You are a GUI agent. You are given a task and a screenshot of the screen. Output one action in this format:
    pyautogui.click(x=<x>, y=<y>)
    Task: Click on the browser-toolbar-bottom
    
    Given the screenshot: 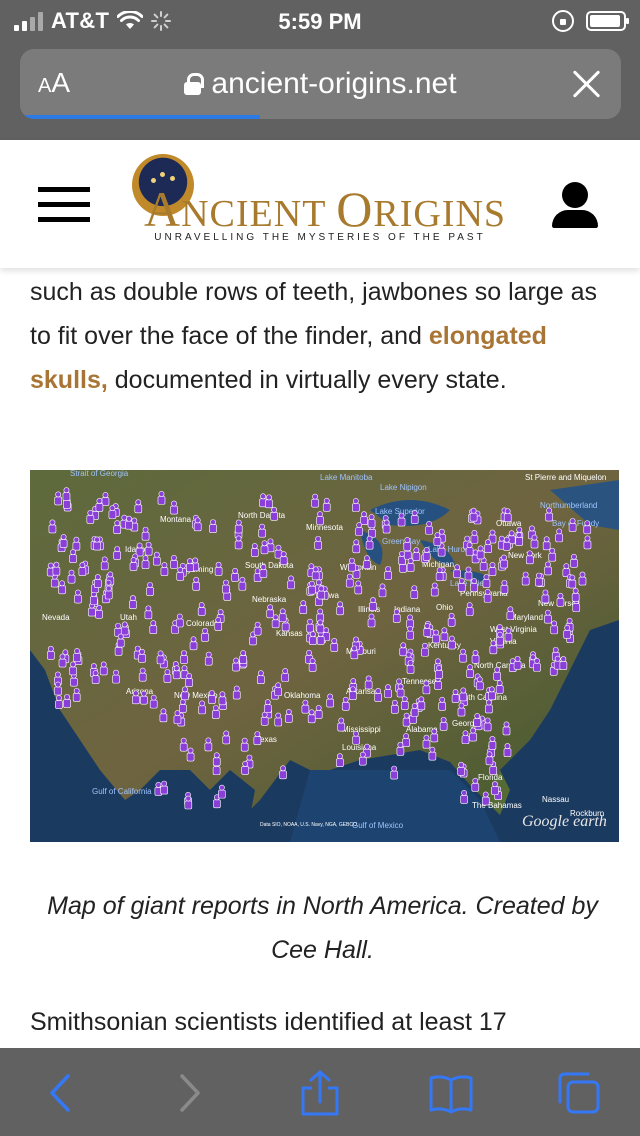 What is the action you would take?
    pyautogui.click(x=320, y=1092)
    